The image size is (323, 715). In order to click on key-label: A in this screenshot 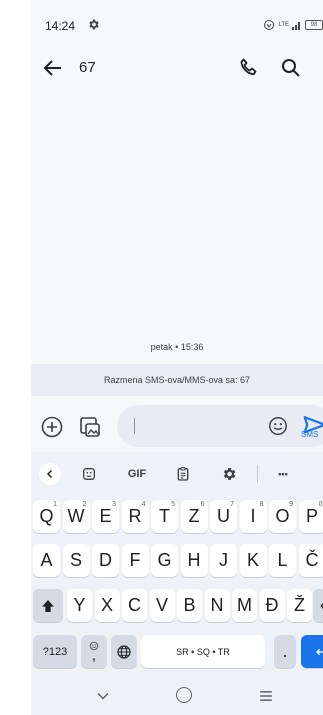, I will do `click(46, 560)`.